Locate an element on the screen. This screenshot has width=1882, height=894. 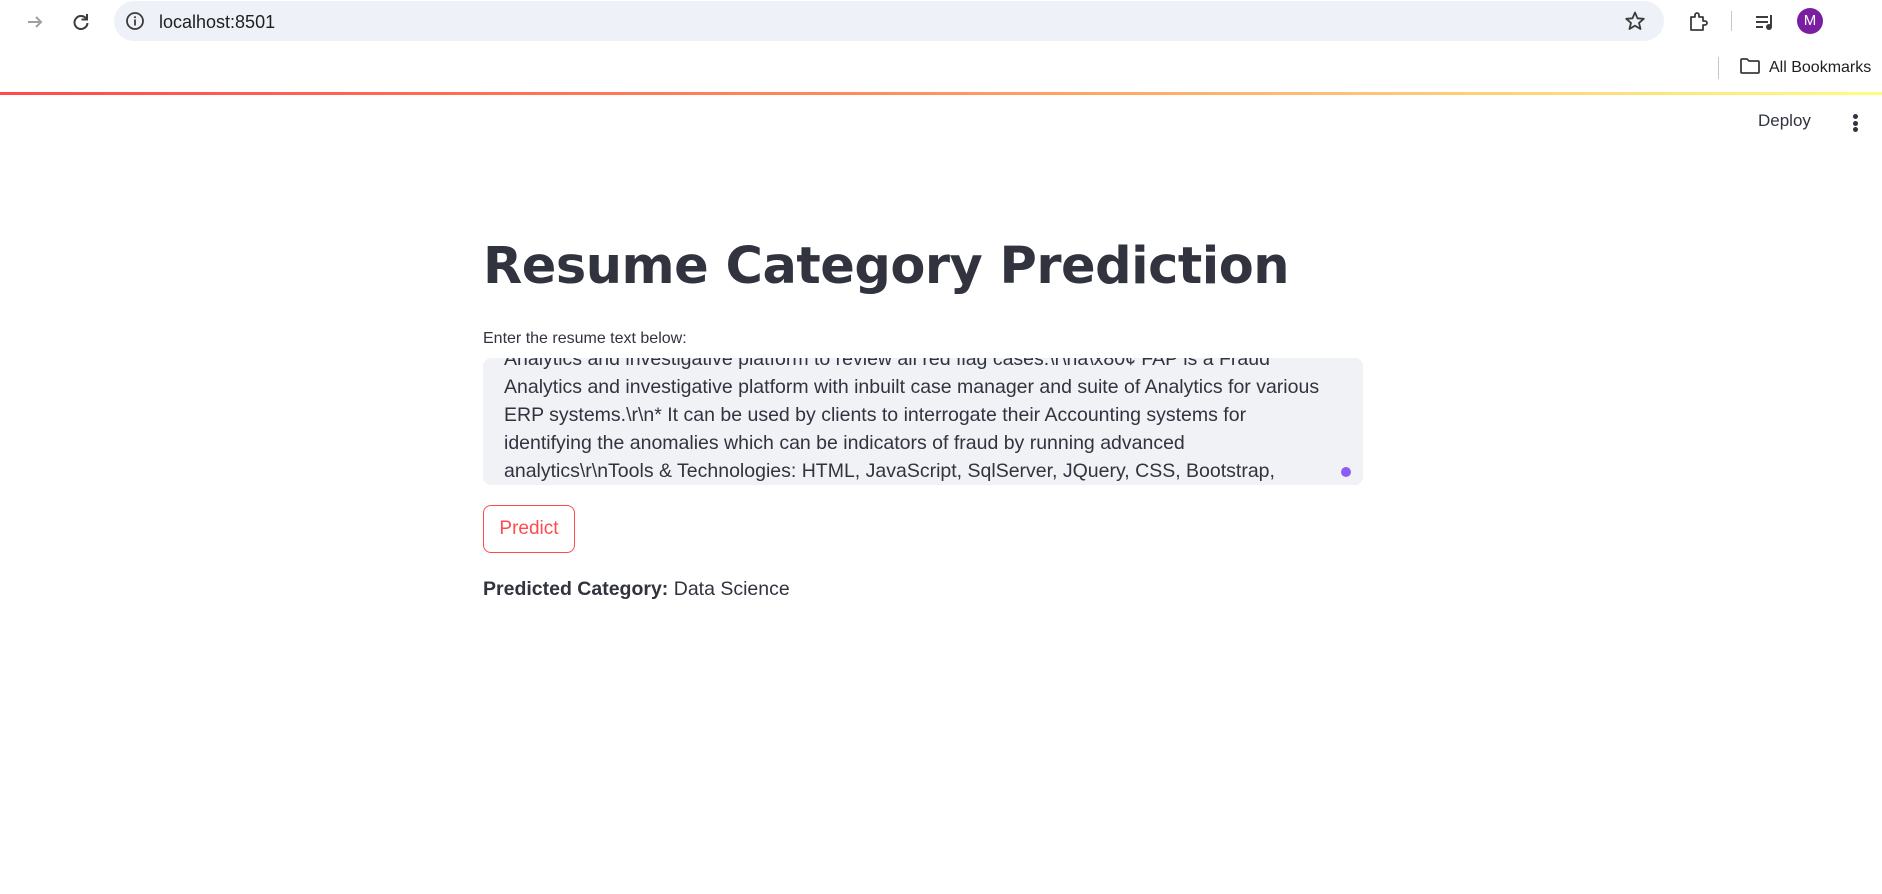
site-info-icon is located at coordinates (135, 21).